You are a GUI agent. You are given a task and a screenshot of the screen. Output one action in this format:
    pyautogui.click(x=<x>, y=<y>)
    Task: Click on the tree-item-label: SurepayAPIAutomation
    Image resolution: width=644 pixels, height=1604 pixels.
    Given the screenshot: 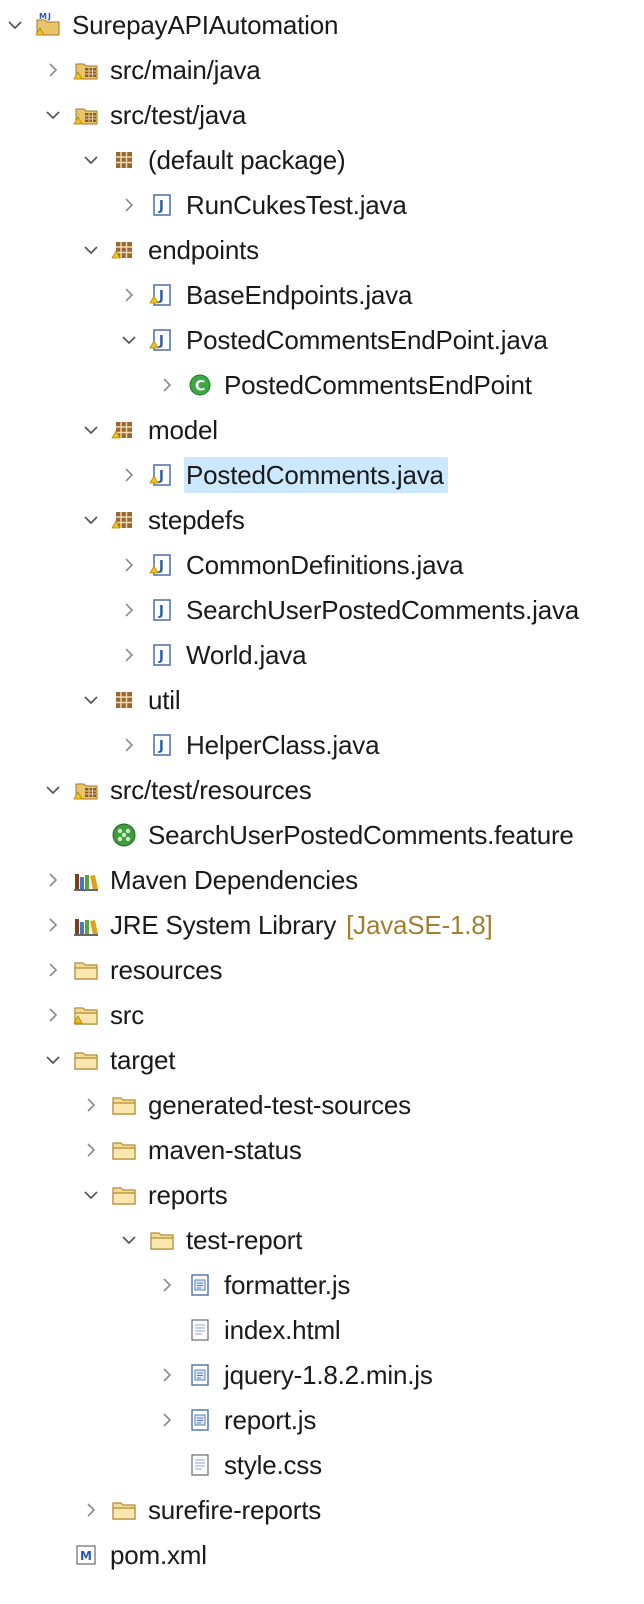 What is the action you would take?
    pyautogui.click(x=205, y=24)
    